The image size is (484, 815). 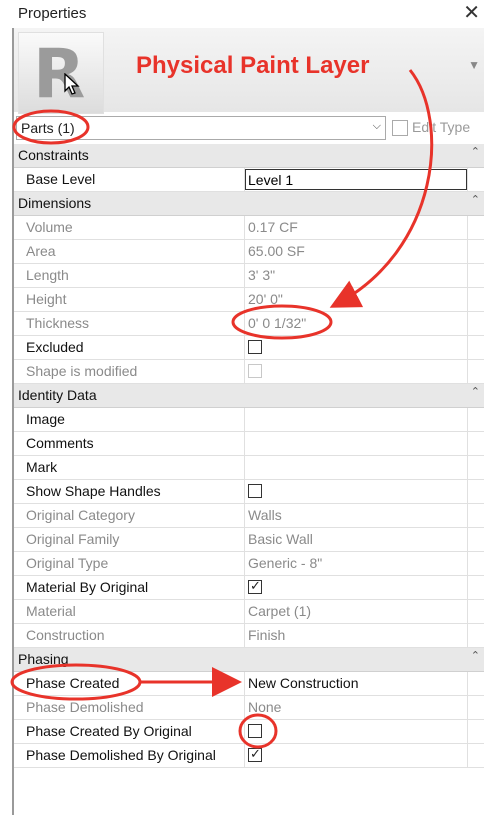 What do you see at coordinates (277, 323) in the screenshot?
I see `property-value: 0' 0 1/32"` at bounding box center [277, 323].